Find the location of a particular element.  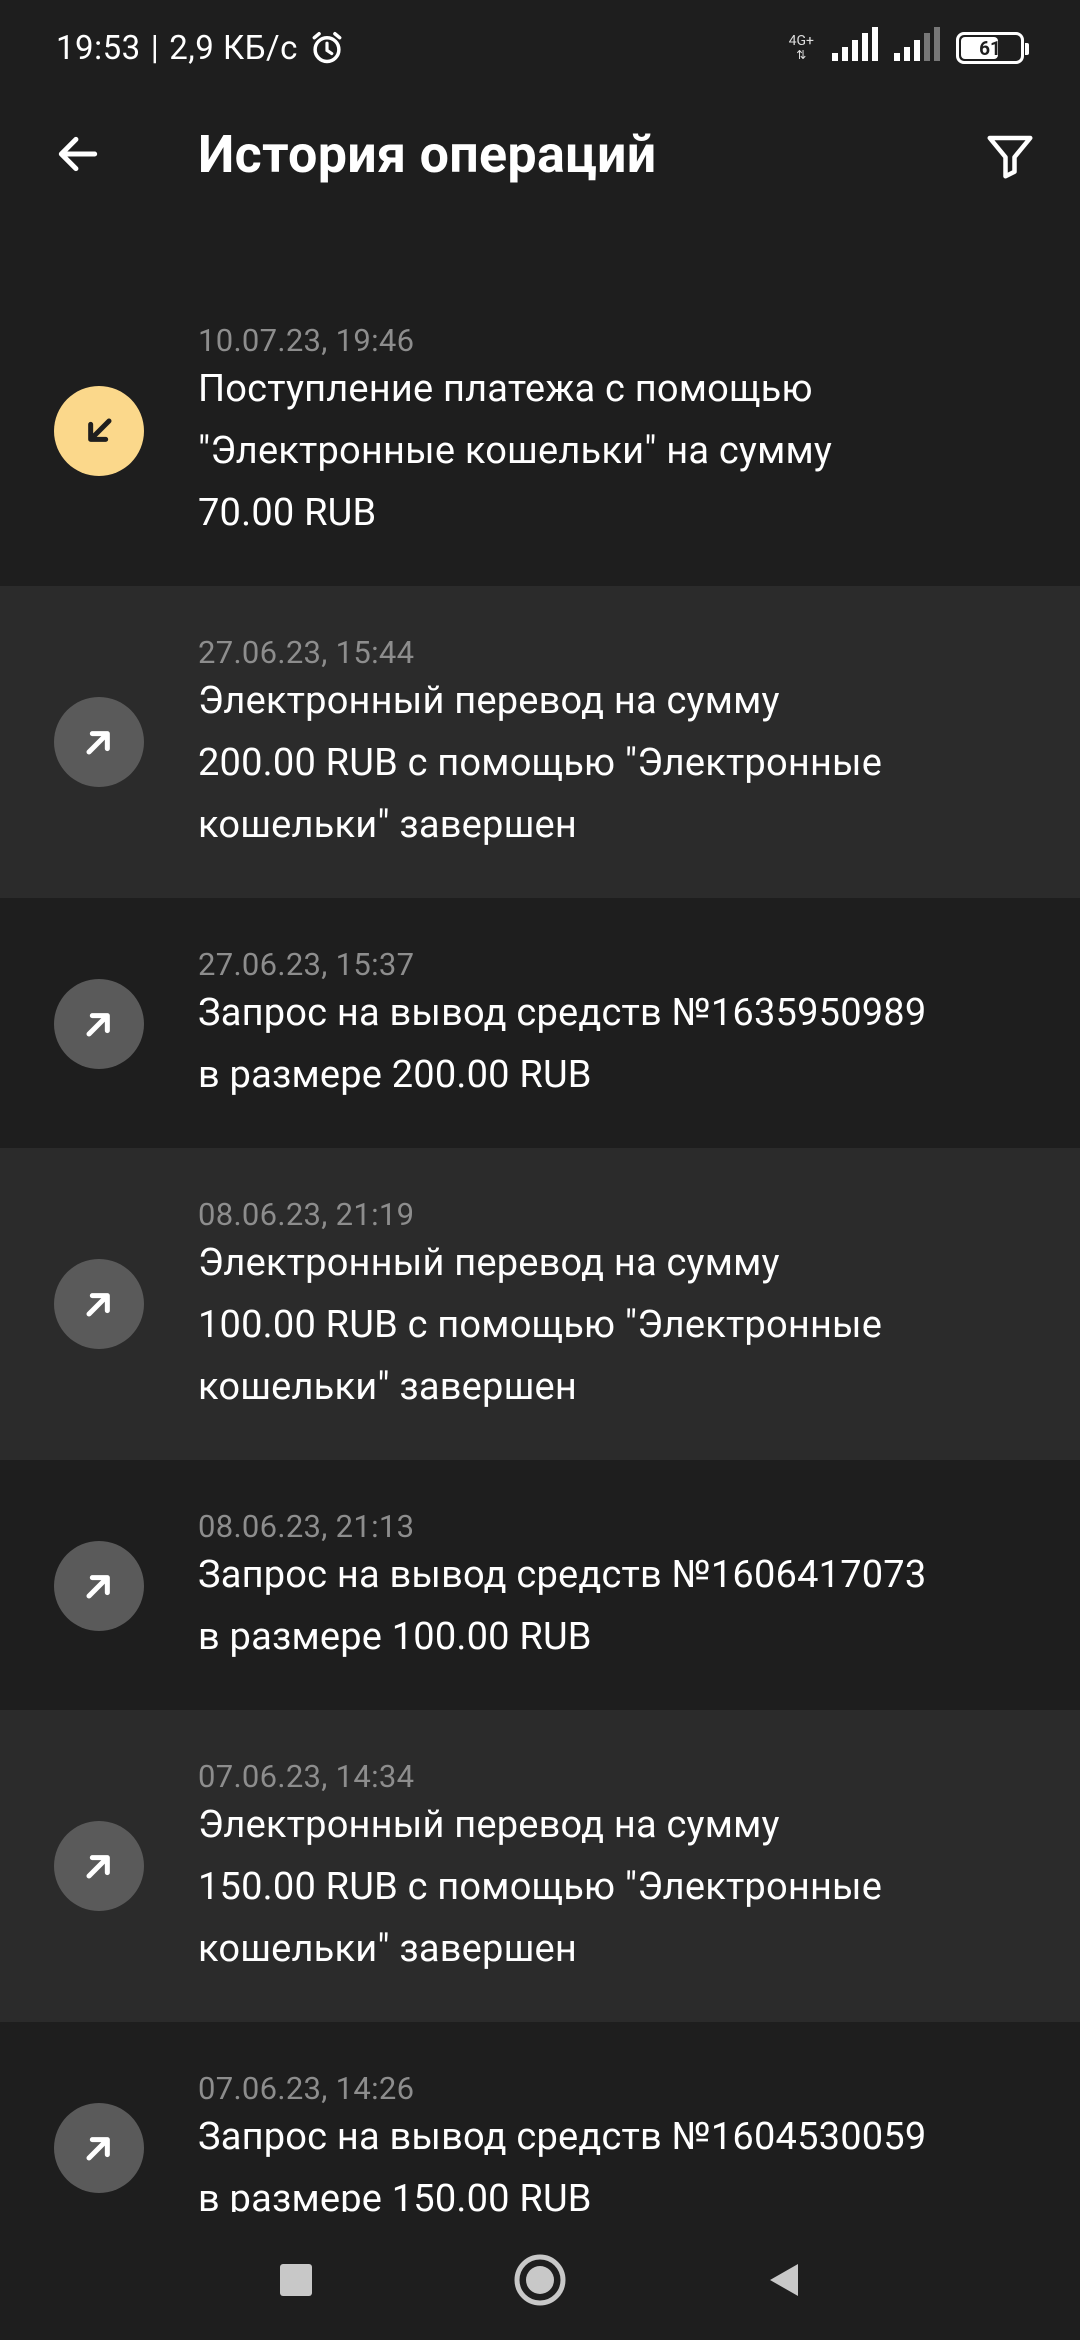

operation-line: в размере 150.00 RUB is located at coordinates (395, 2194).